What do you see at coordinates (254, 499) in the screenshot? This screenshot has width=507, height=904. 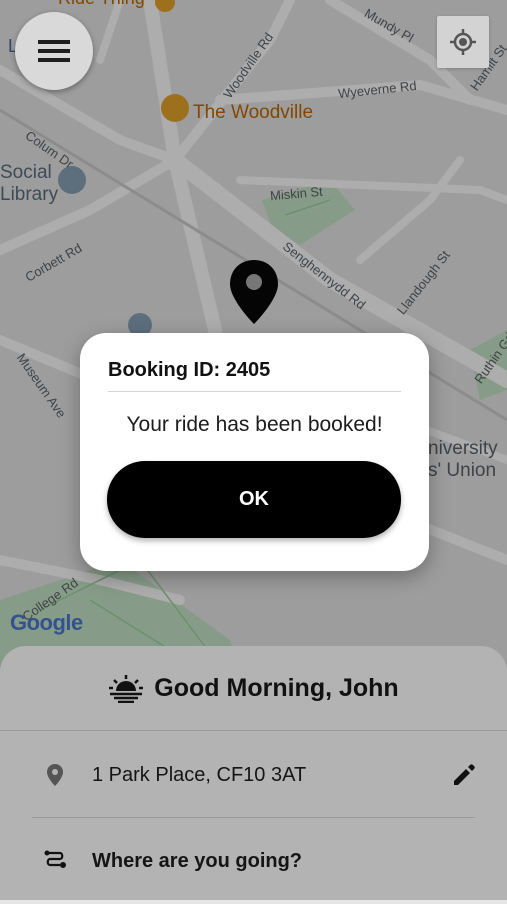 I see `ok-button: OK` at bounding box center [254, 499].